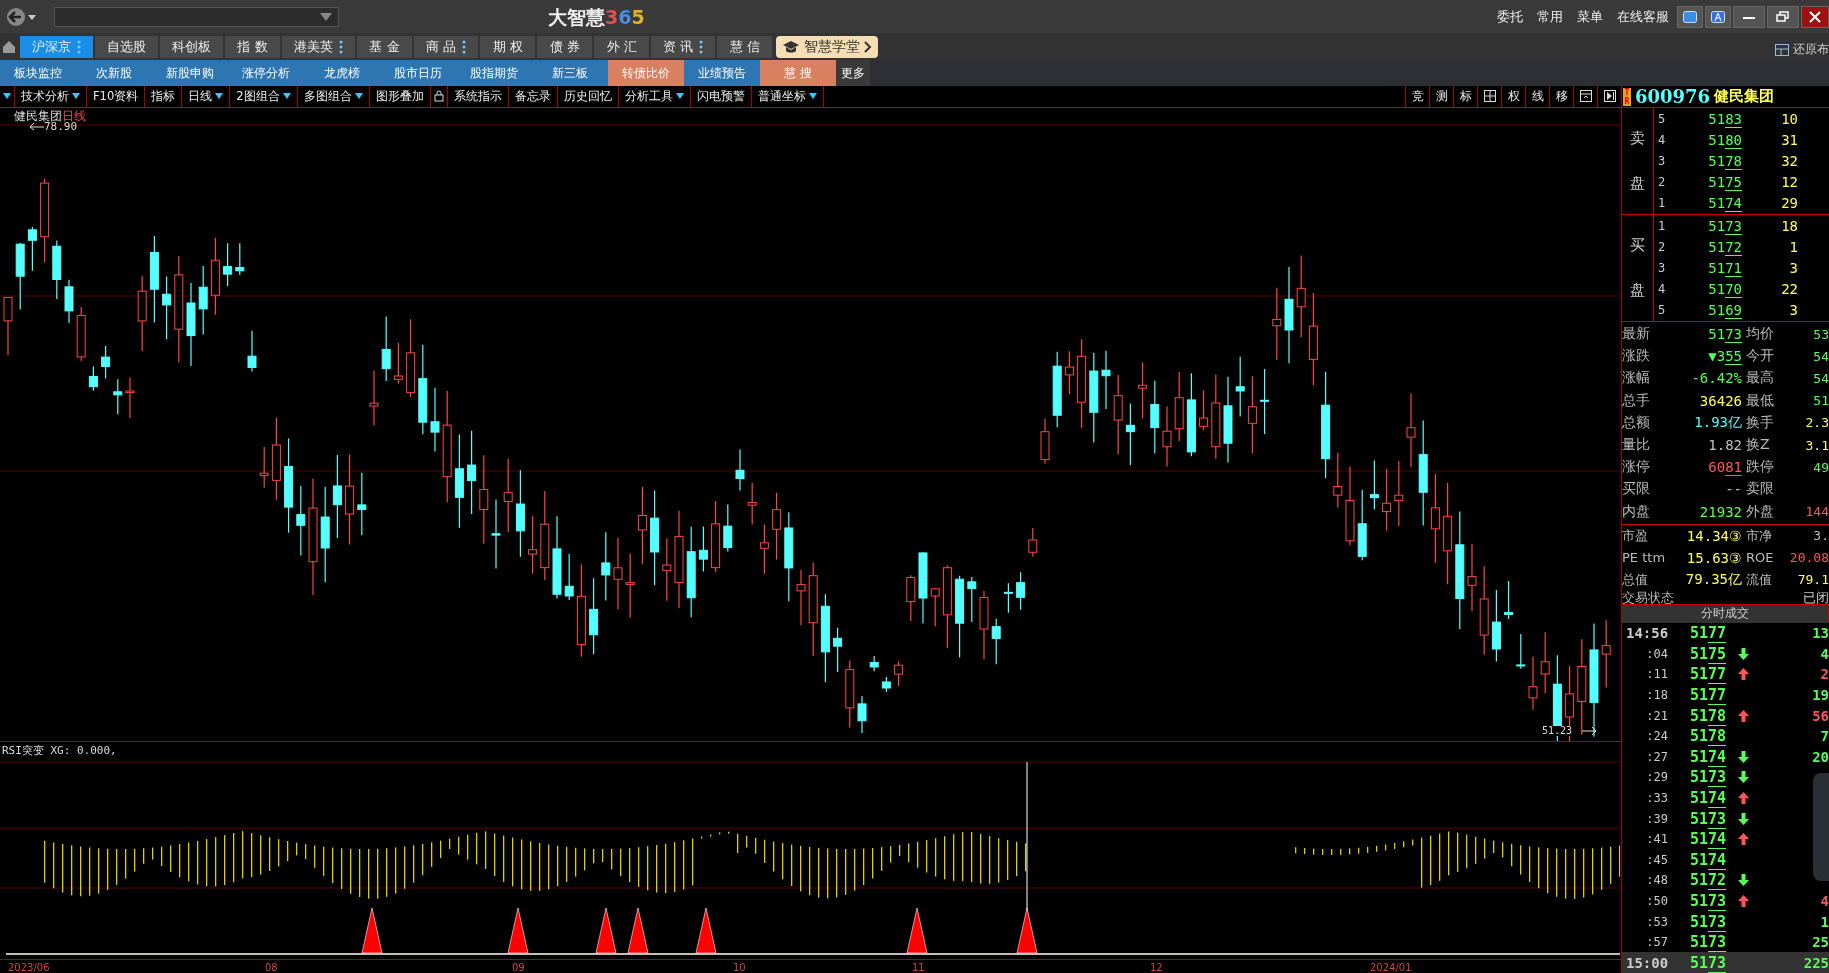 This screenshot has width=1829, height=973. What do you see at coordinates (191, 46) in the screenshot?
I see `market-tab: 科创板` at bounding box center [191, 46].